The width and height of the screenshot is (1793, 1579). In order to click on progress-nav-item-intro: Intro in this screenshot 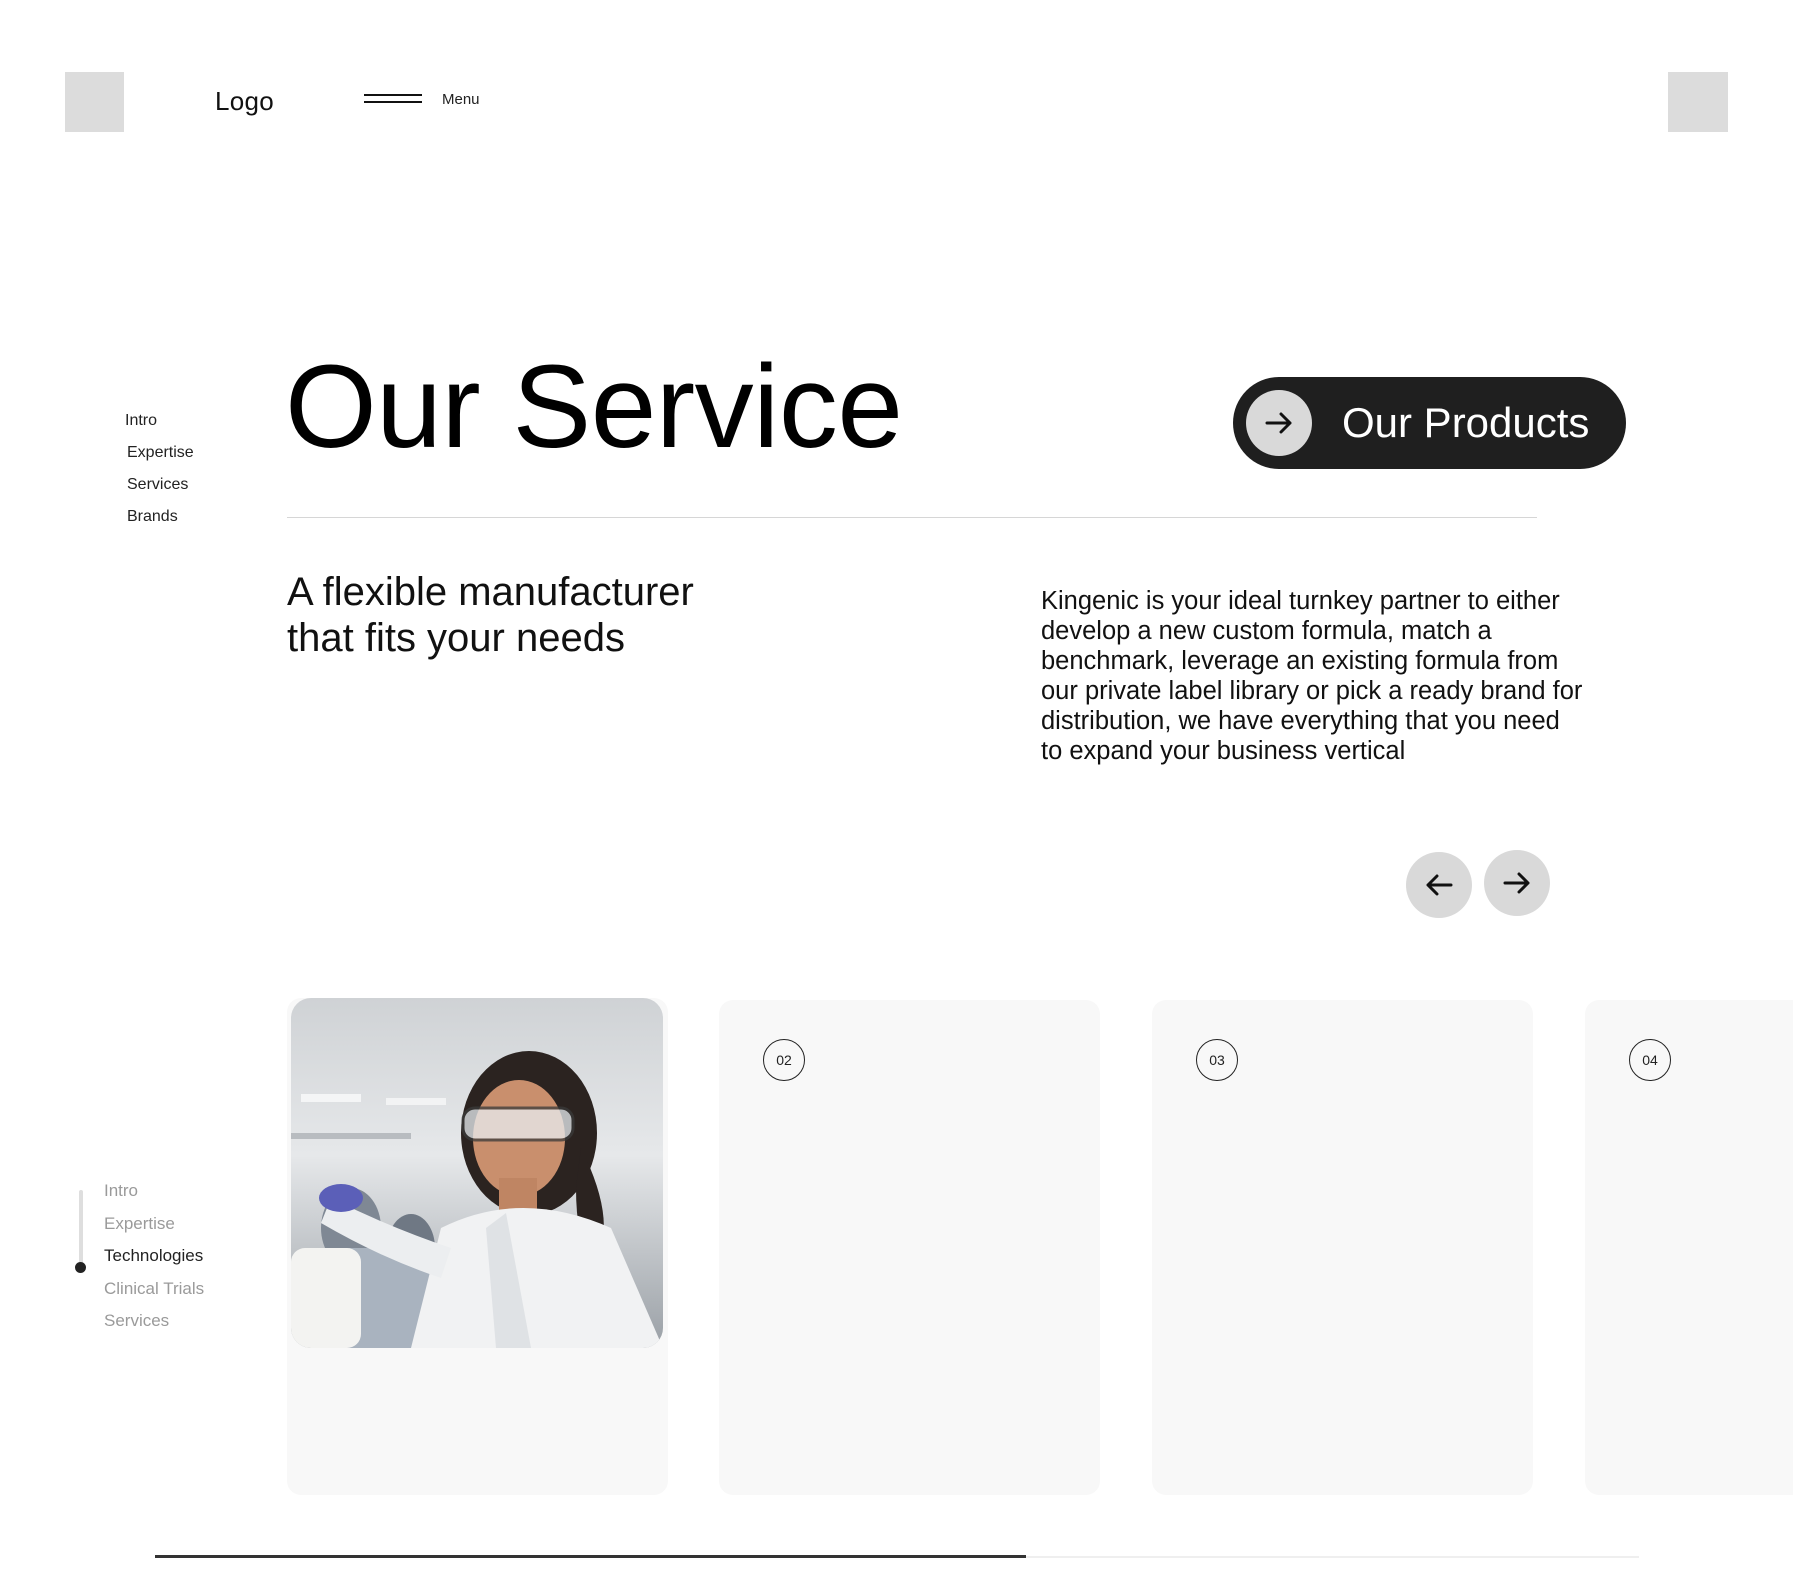, I will do `click(121, 1191)`.